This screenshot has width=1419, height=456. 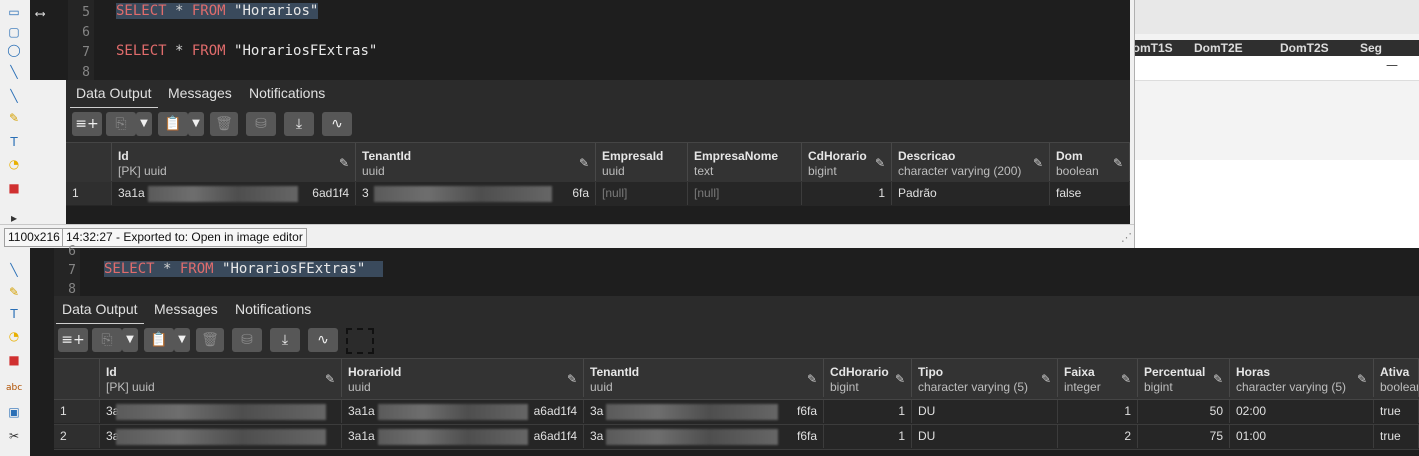 I want to click on text-icon: T, so click(x=14, y=142).